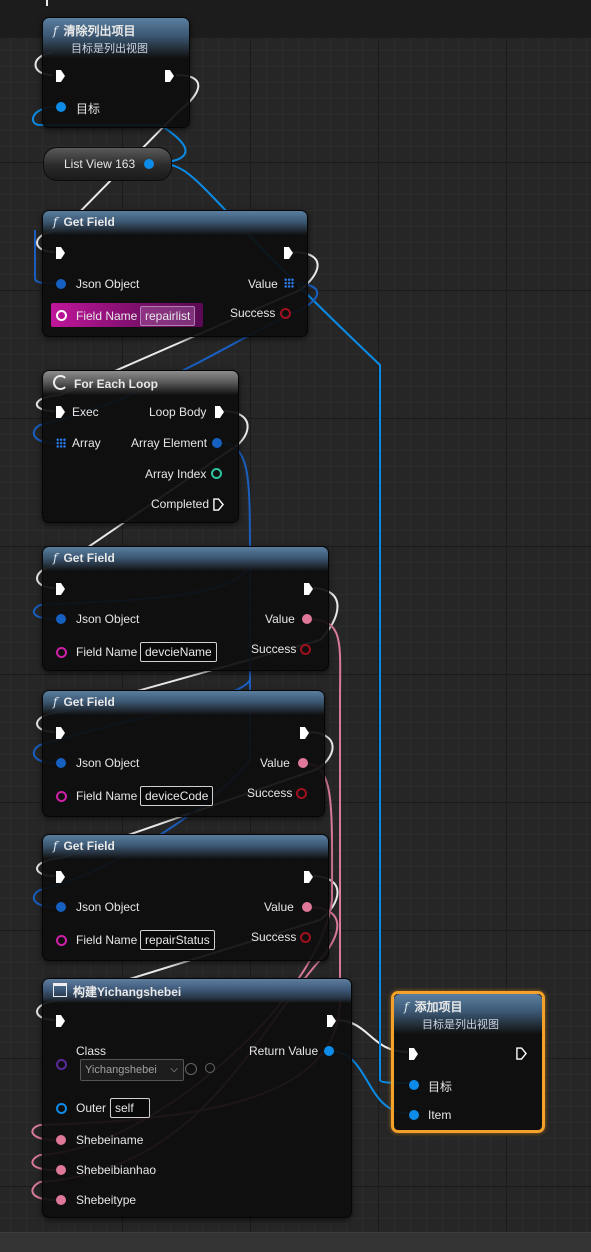 The image size is (591, 1252). Describe the element at coordinates (86, 443) in the screenshot. I see `pin-label: Array` at that location.